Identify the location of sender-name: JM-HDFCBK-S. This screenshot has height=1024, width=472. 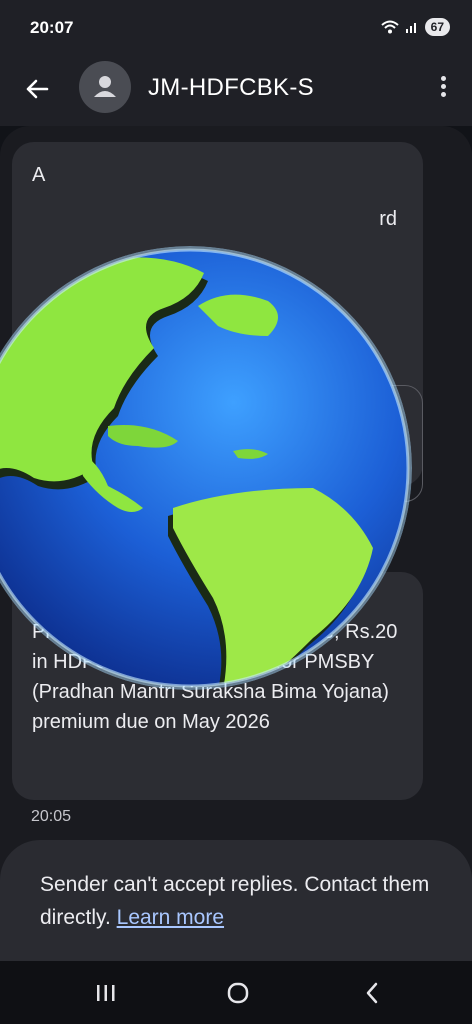
(231, 88).